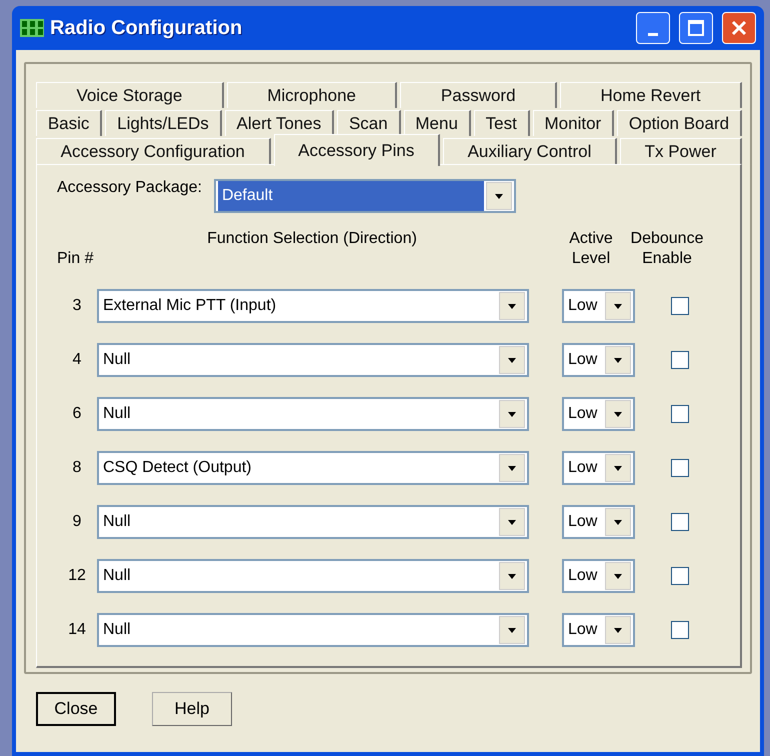  What do you see at coordinates (365, 196) in the screenshot?
I see `package-dropdown: Default` at bounding box center [365, 196].